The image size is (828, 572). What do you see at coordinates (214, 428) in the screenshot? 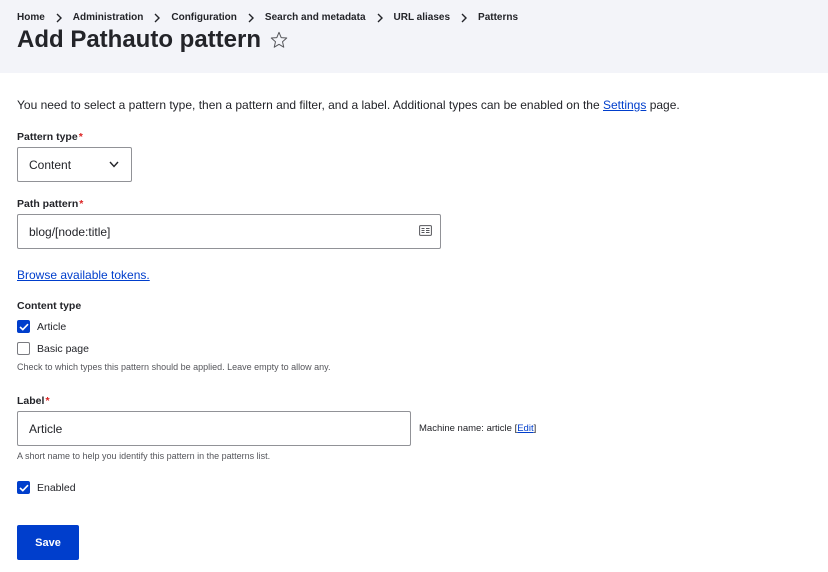
I see `label-input: Article` at bounding box center [214, 428].